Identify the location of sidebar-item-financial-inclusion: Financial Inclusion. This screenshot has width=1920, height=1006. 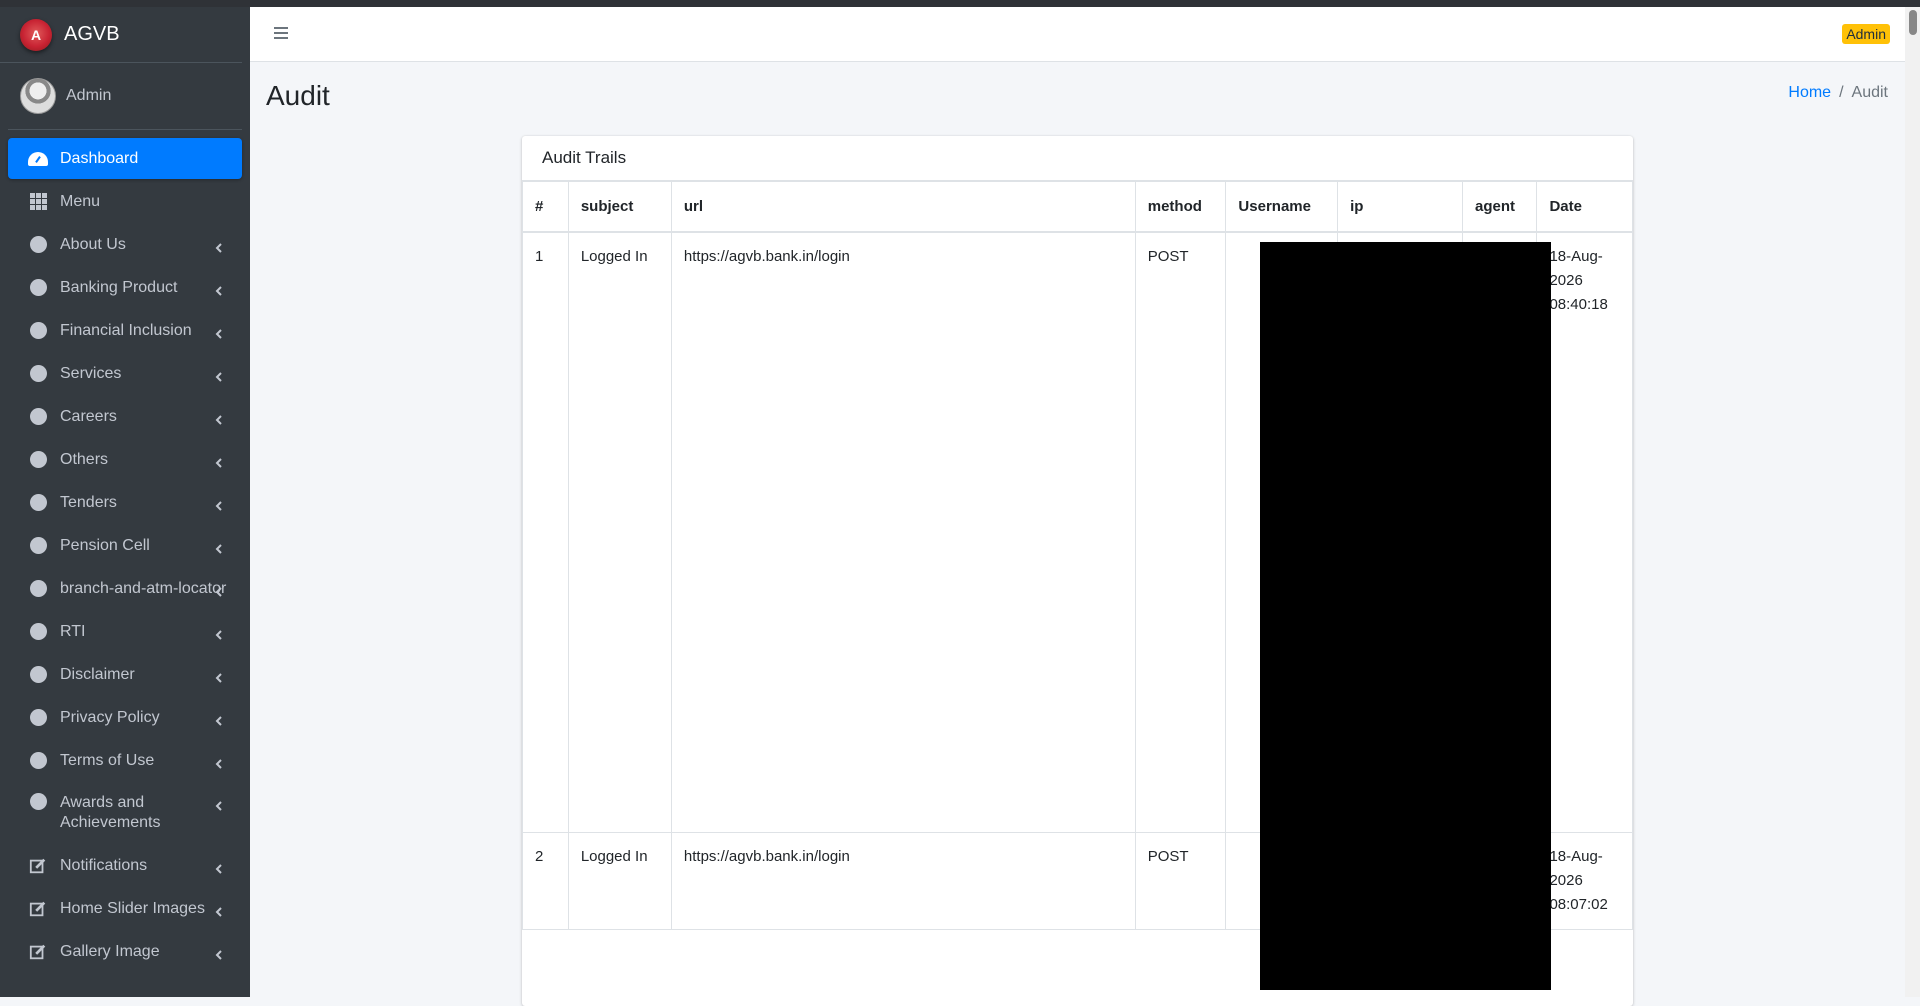
(125, 330).